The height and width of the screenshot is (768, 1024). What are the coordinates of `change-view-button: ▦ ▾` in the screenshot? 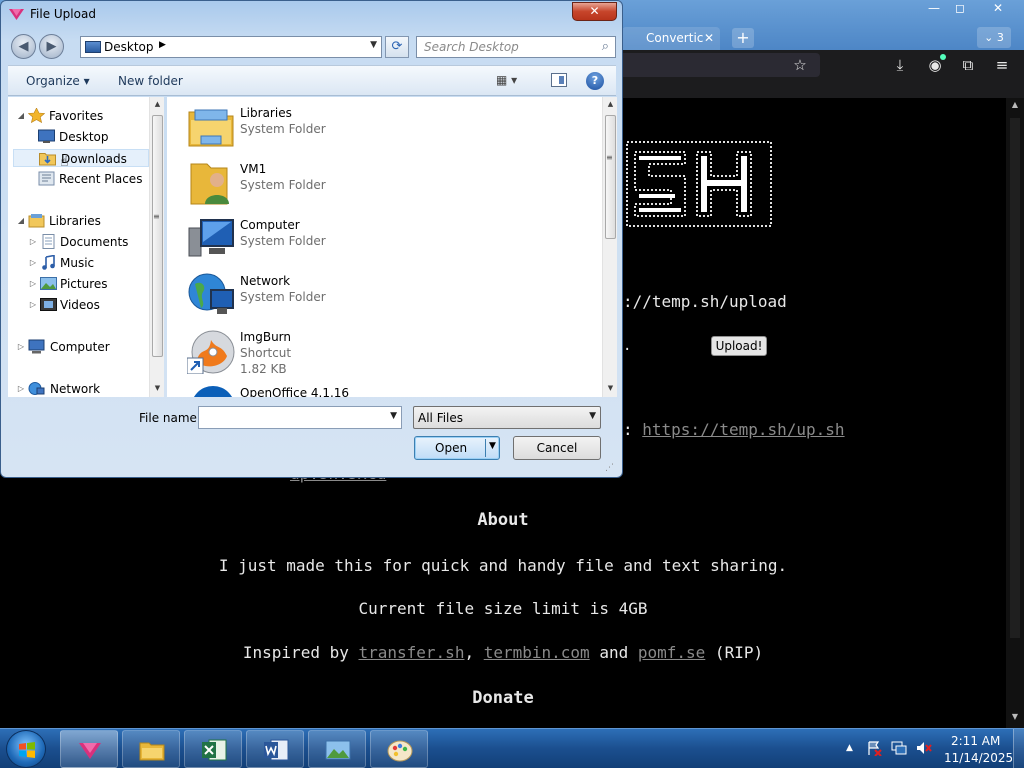 It's located at (506, 80).